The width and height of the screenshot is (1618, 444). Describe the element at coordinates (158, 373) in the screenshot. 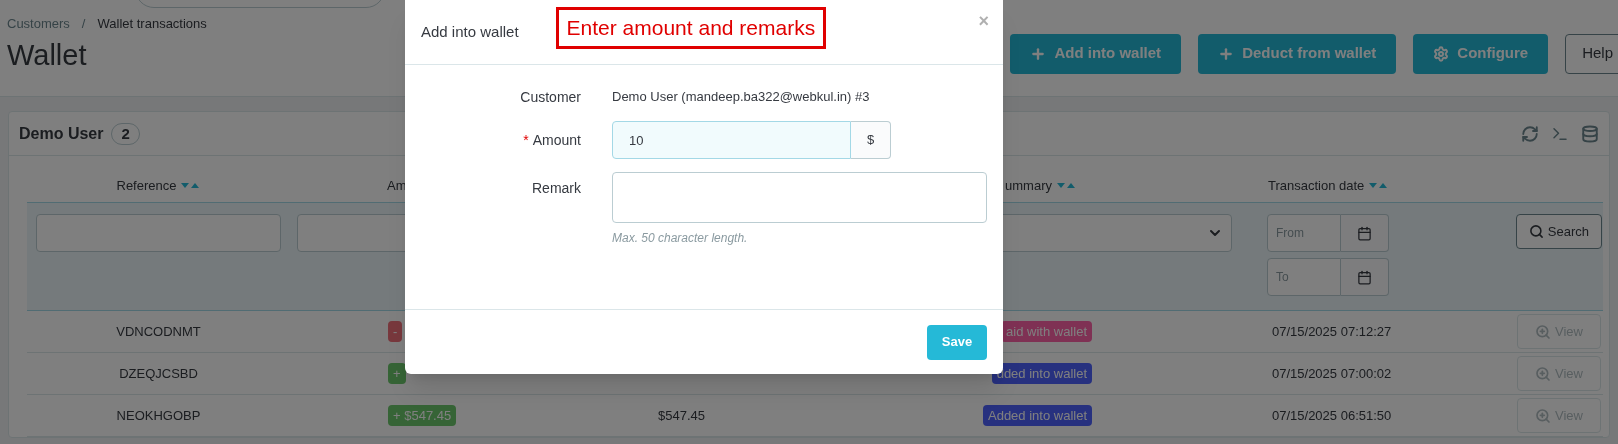

I see `reference-cell: DZEQJCSBD` at that location.